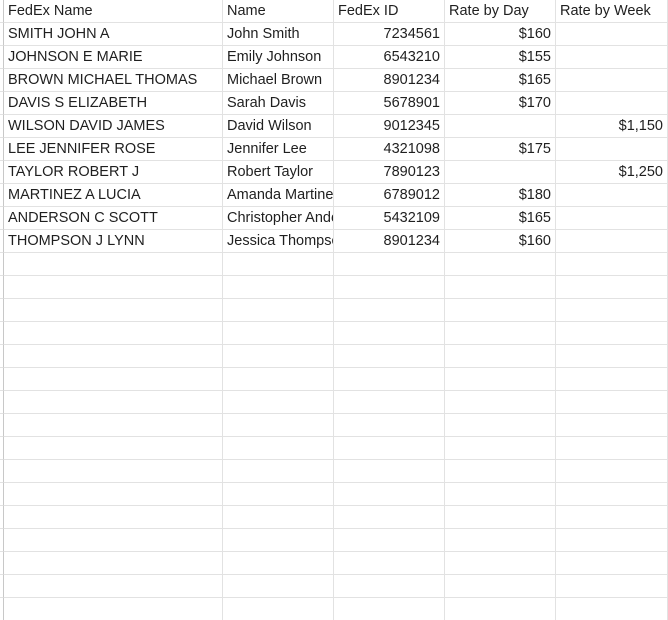  I want to click on cell-name: Robert Taylor, so click(278, 172).